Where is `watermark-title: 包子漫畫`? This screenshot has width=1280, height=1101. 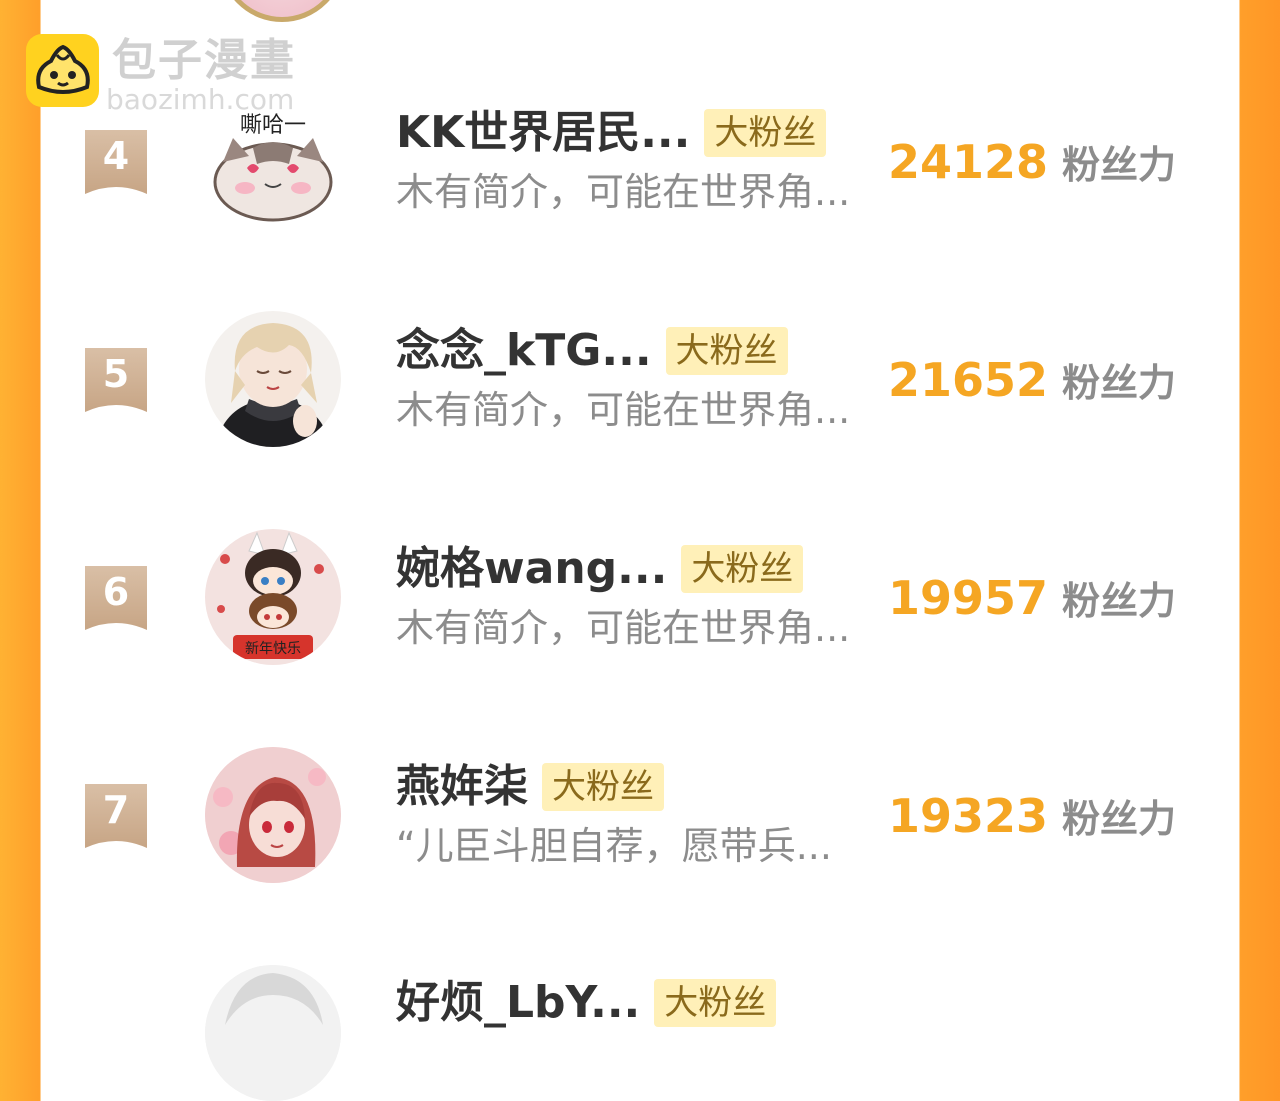
watermark-title: 包子漫畫 is located at coordinates (204, 60).